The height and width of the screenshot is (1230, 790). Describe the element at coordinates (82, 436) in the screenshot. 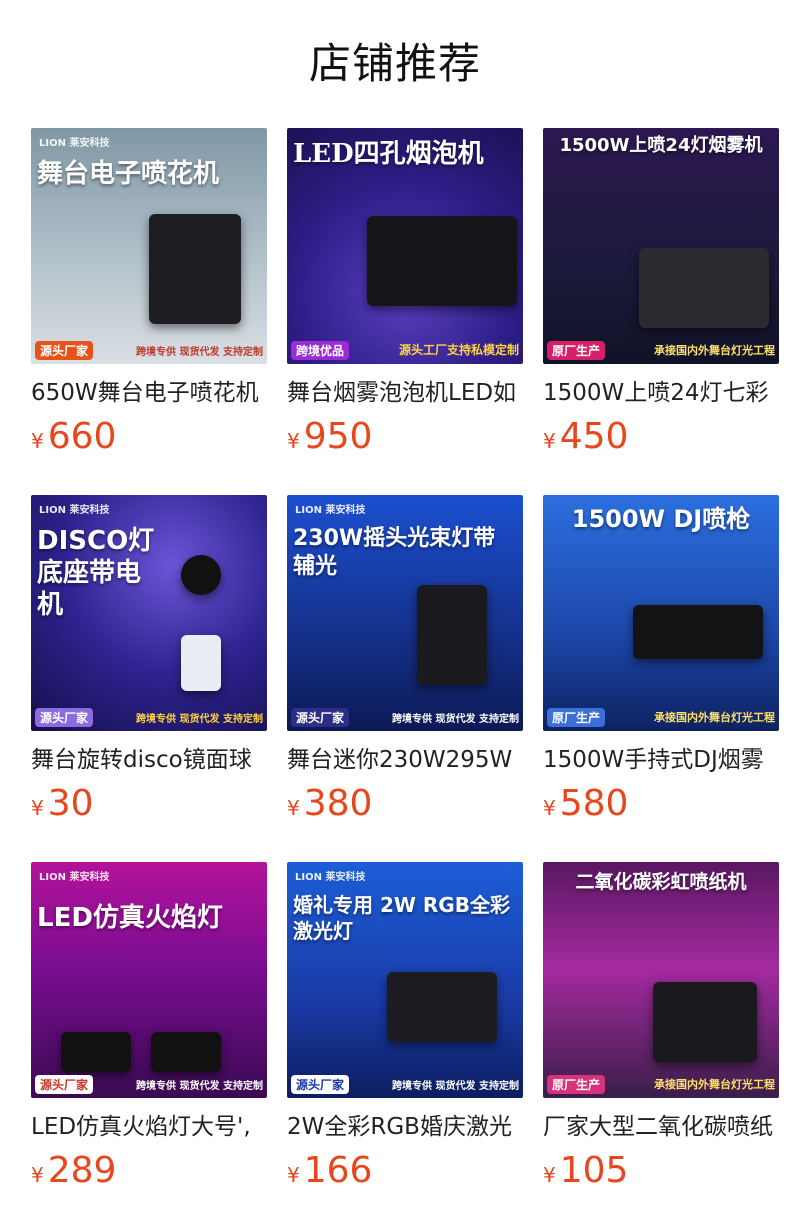

I see `product-price: 660` at that location.